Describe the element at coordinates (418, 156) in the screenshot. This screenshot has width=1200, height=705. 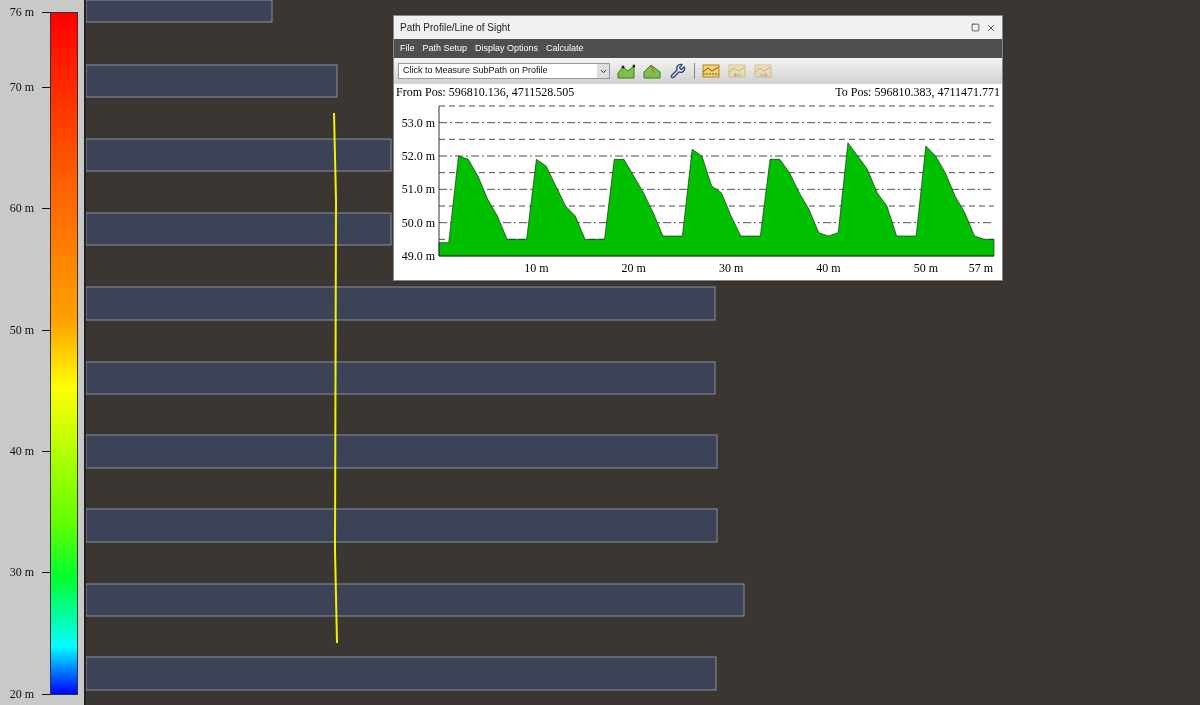
I see `y-tick-label: 52.0 m` at that location.